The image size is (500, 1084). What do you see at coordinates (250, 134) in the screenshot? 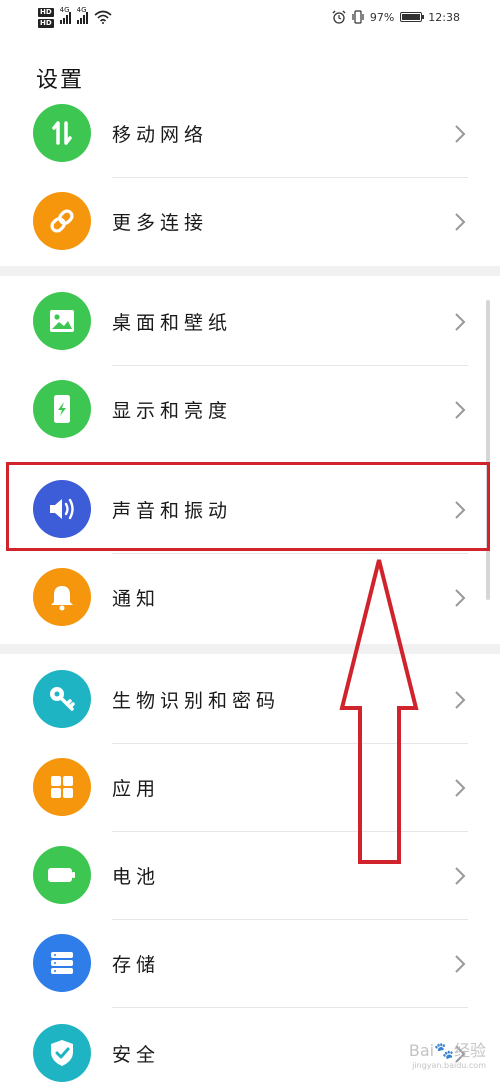
I see `settings-item-mobile-network: 移动网络` at bounding box center [250, 134].